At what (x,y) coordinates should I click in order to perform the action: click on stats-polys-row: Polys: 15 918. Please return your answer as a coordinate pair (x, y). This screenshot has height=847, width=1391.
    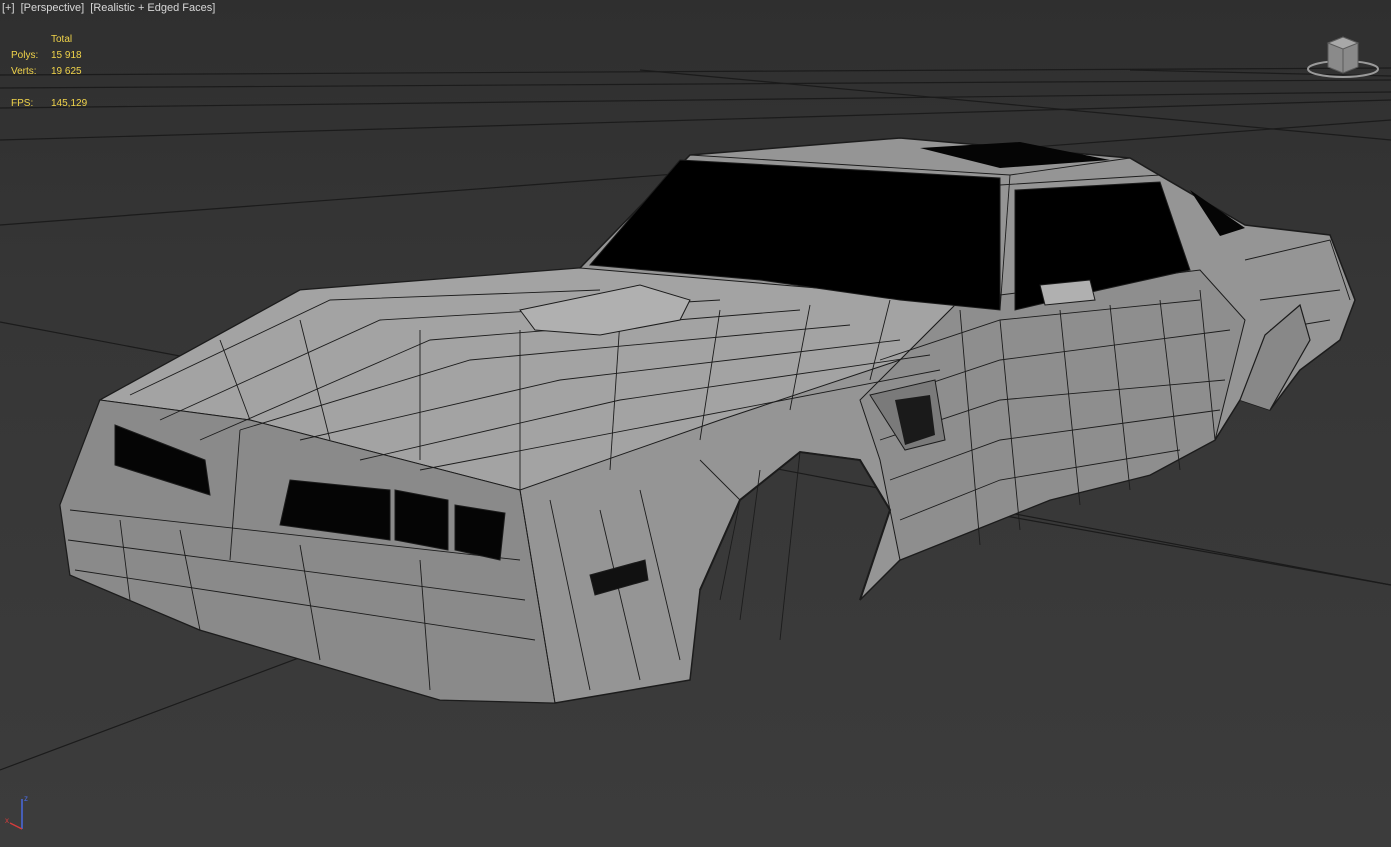
    Looking at the image, I should click on (49, 56).